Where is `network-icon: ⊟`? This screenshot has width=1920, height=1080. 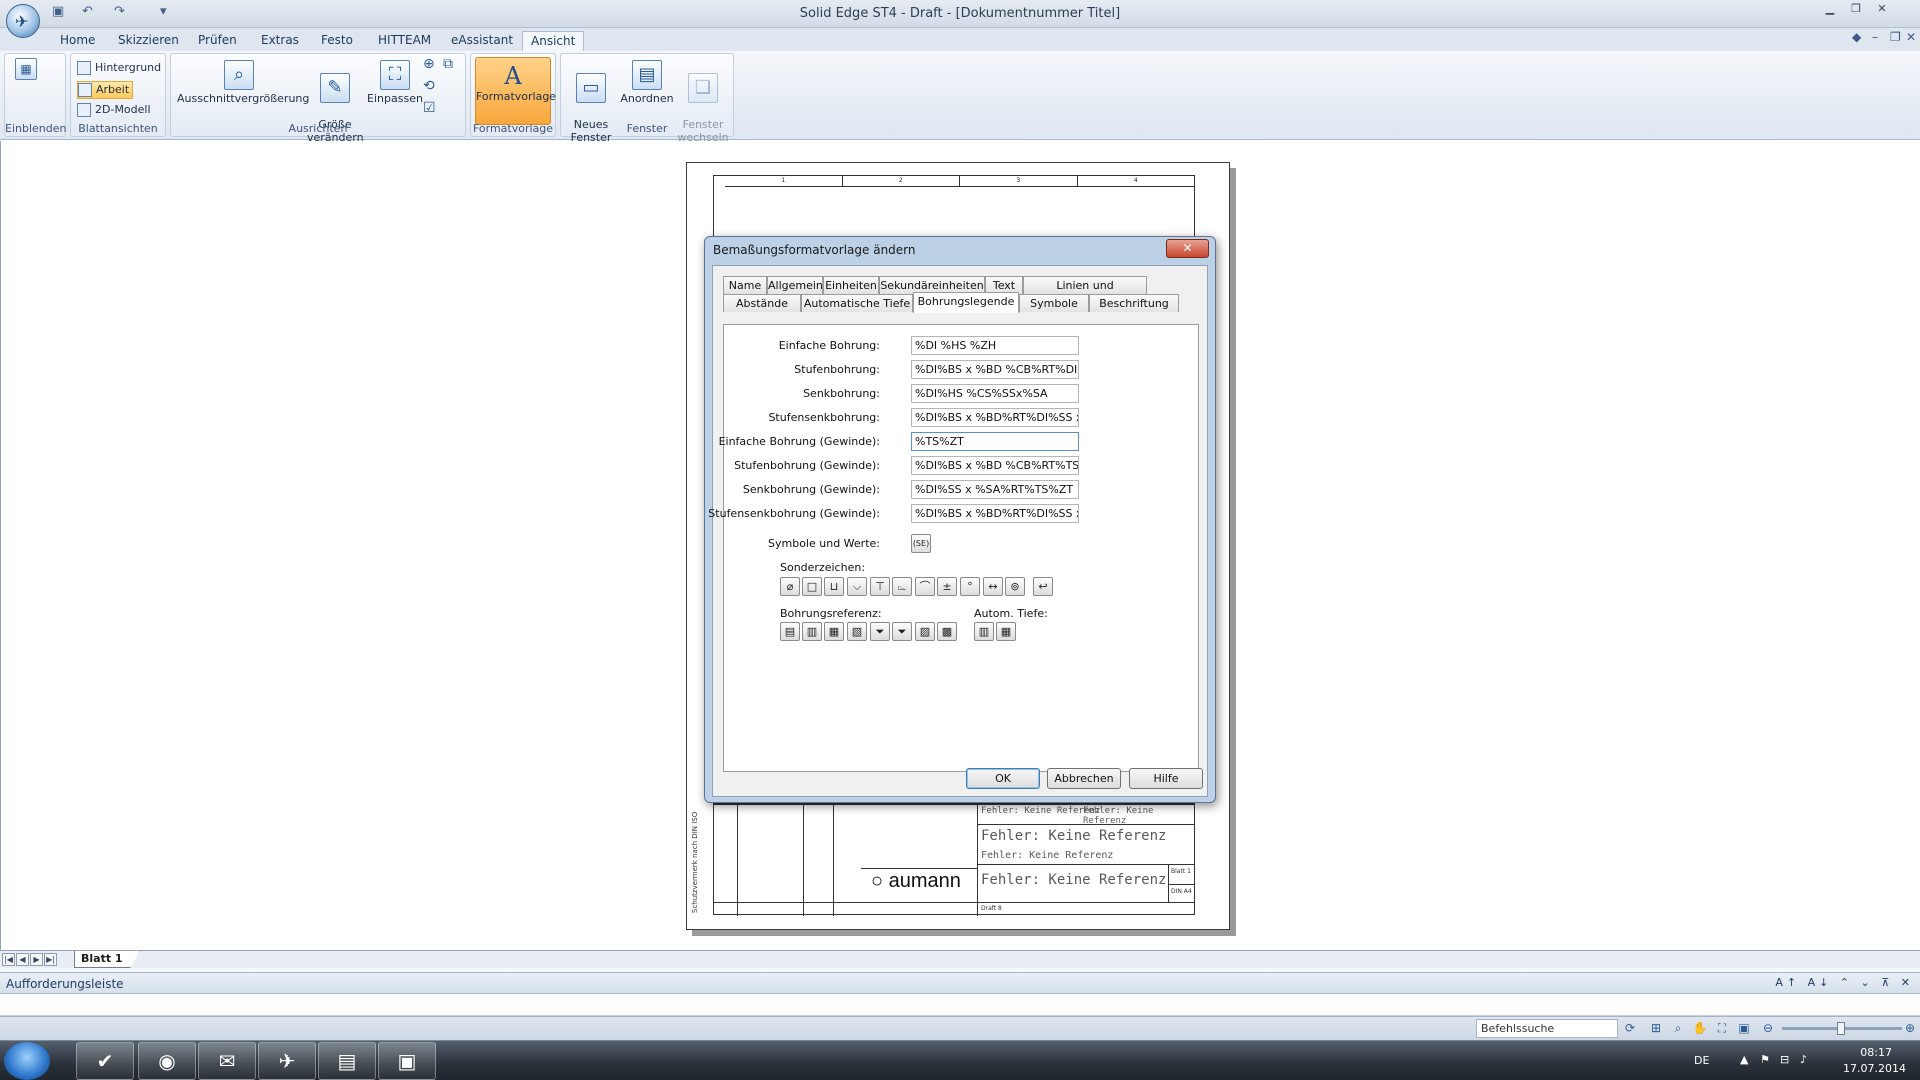 network-icon: ⊟ is located at coordinates (1784, 1059).